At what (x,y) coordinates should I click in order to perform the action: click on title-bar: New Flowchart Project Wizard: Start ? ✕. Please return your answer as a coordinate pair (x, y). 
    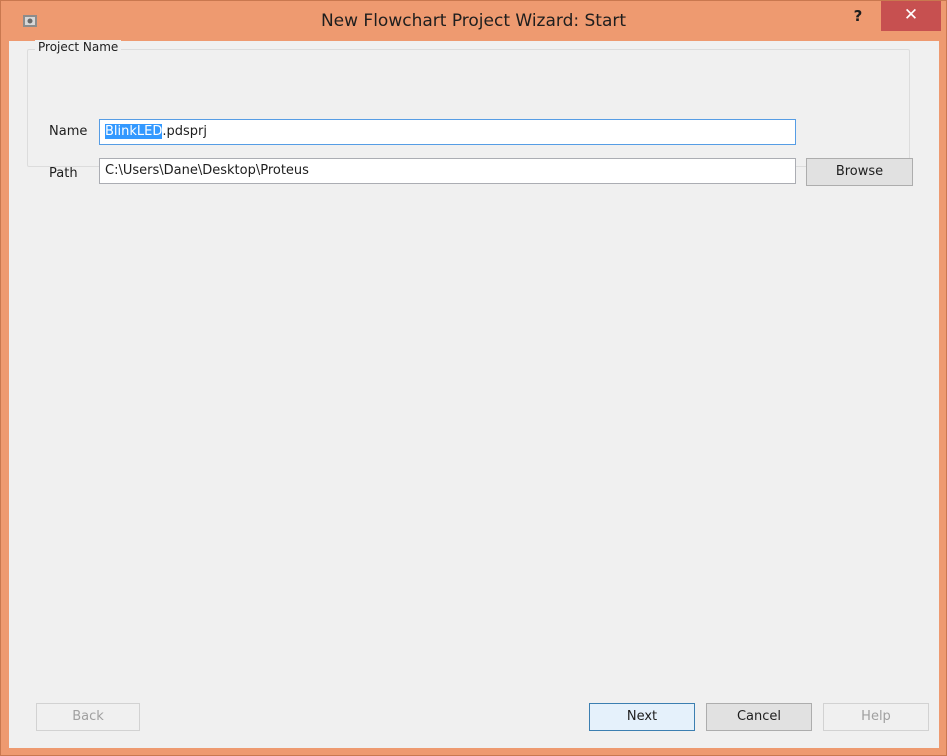
    Looking at the image, I should click on (473, 21).